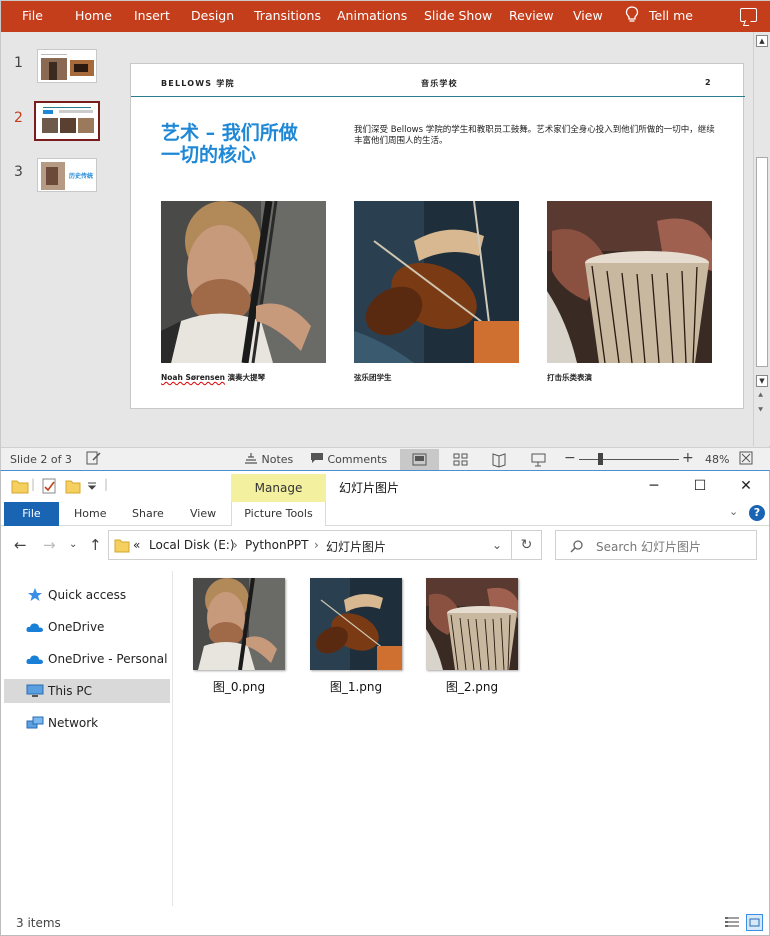 The height and width of the screenshot is (936, 770). I want to click on image-thumbnail, so click(472, 624).